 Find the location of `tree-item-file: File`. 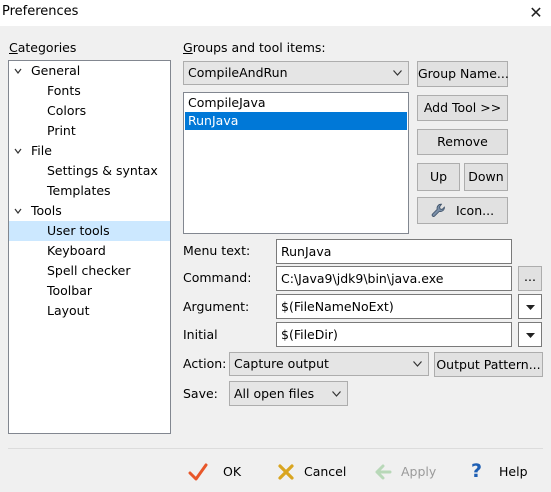

tree-item-file: File is located at coordinates (89, 151).